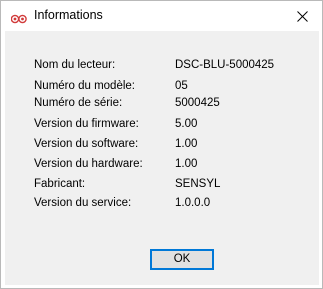  Describe the element at coordinates (162, 67) in the screenshot. I see `info-row-nom-du-lecteur: Nom du lecteur: DSC-BLU-5000425` at that location.